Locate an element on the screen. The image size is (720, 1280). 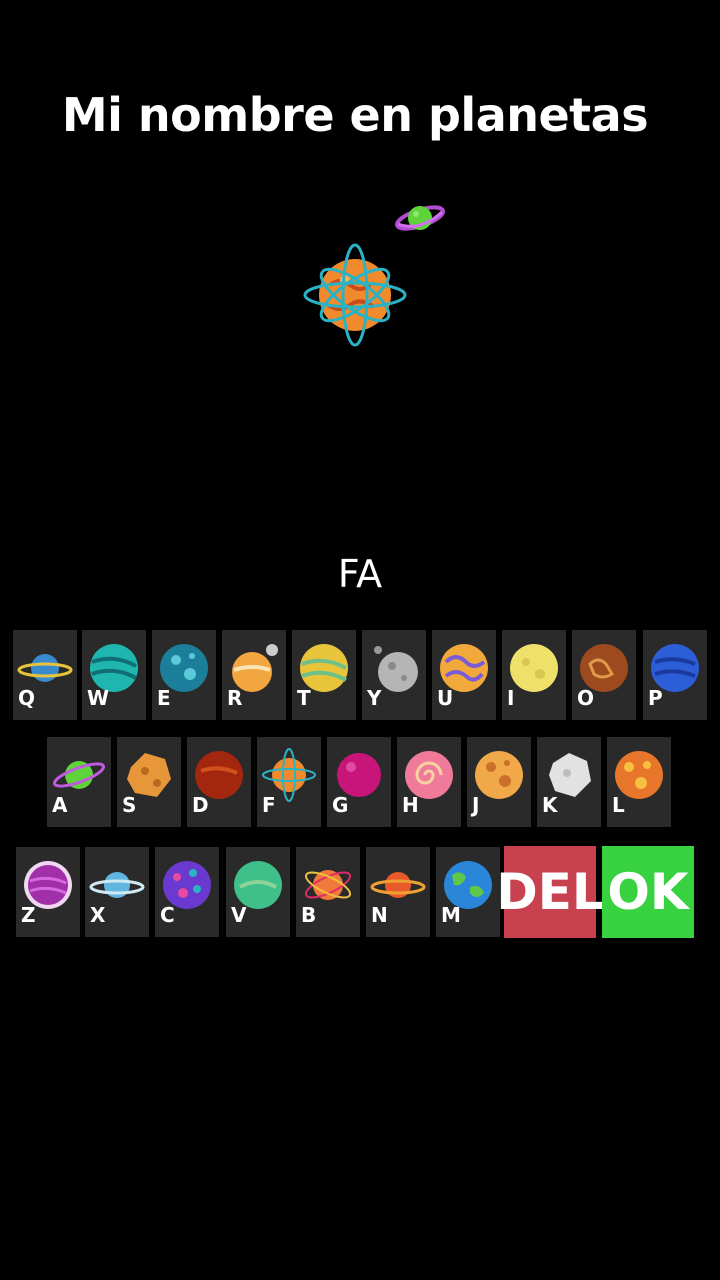
key-label: I is located at coordinates (511, 698).